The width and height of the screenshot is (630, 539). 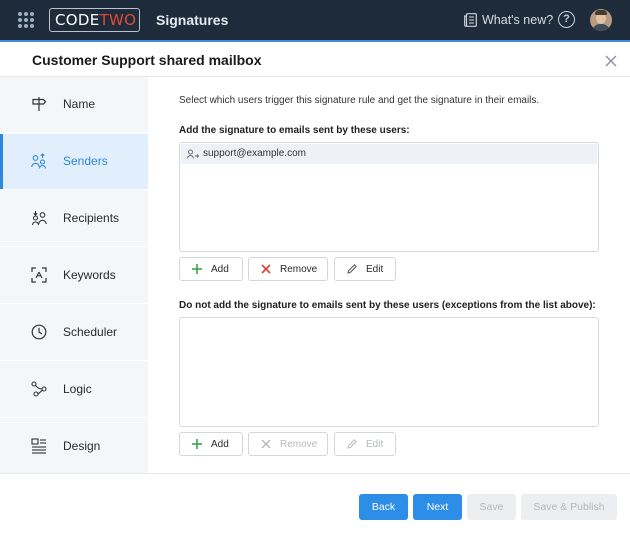 What do you see at coordinates (39, 389) in the screenshot?
I see `logic-icon` at bounding box center [39, 389].